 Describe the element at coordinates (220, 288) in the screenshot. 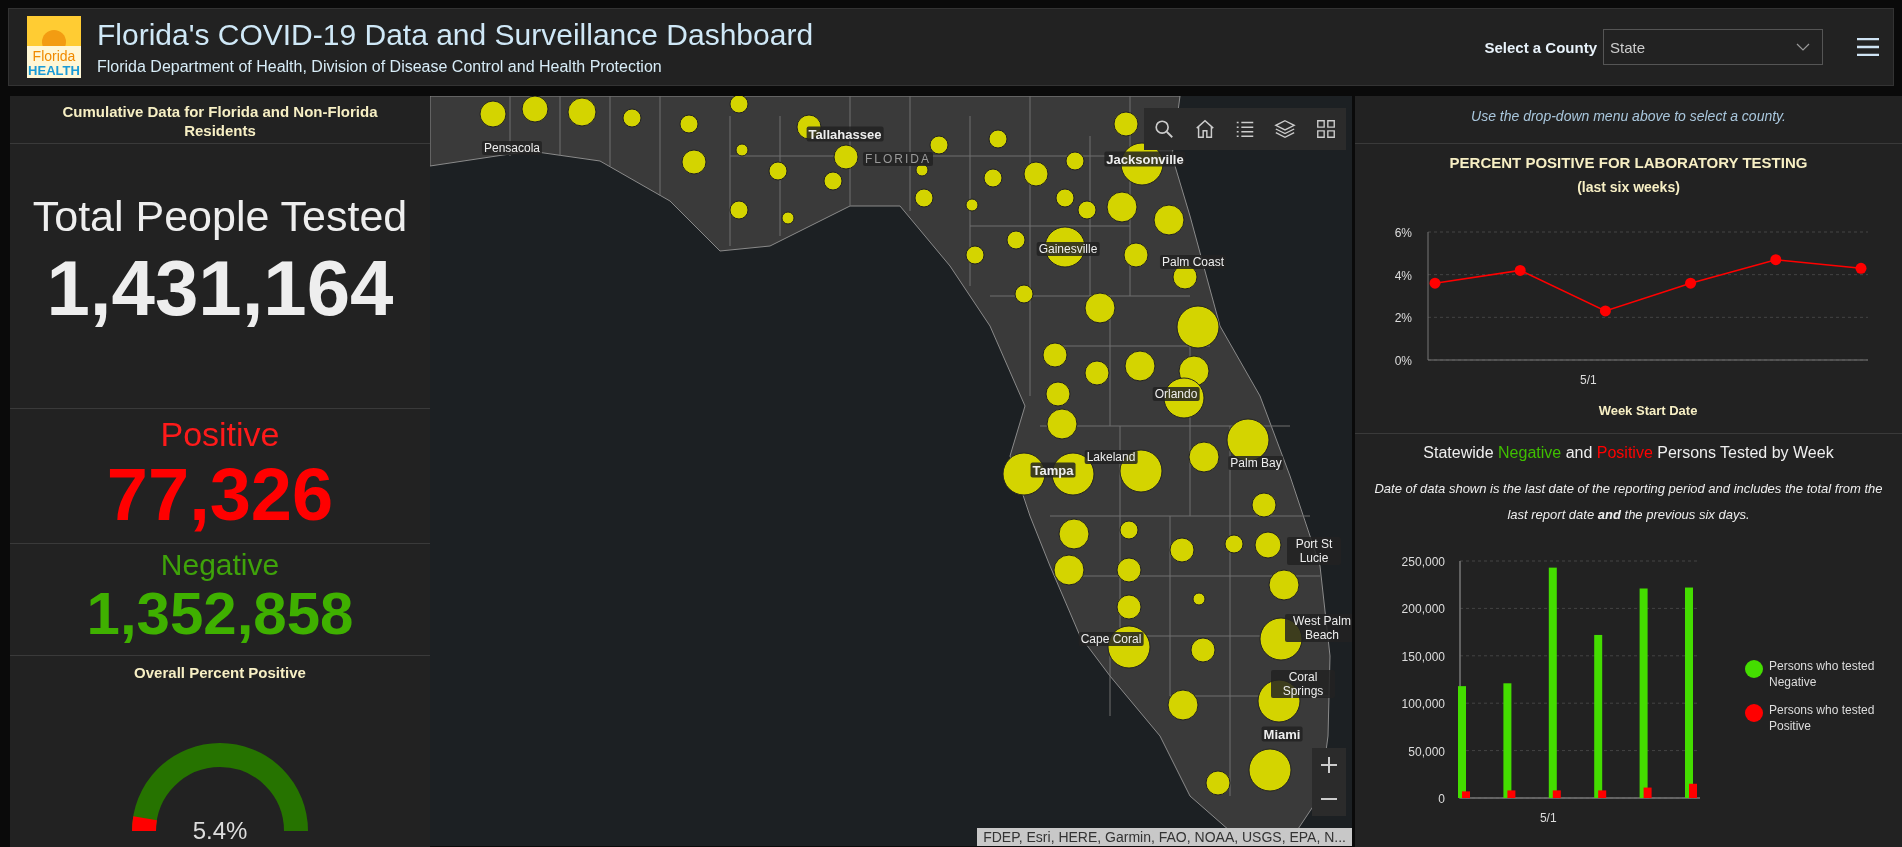

I see `total-value: 1,431,164` at that location.